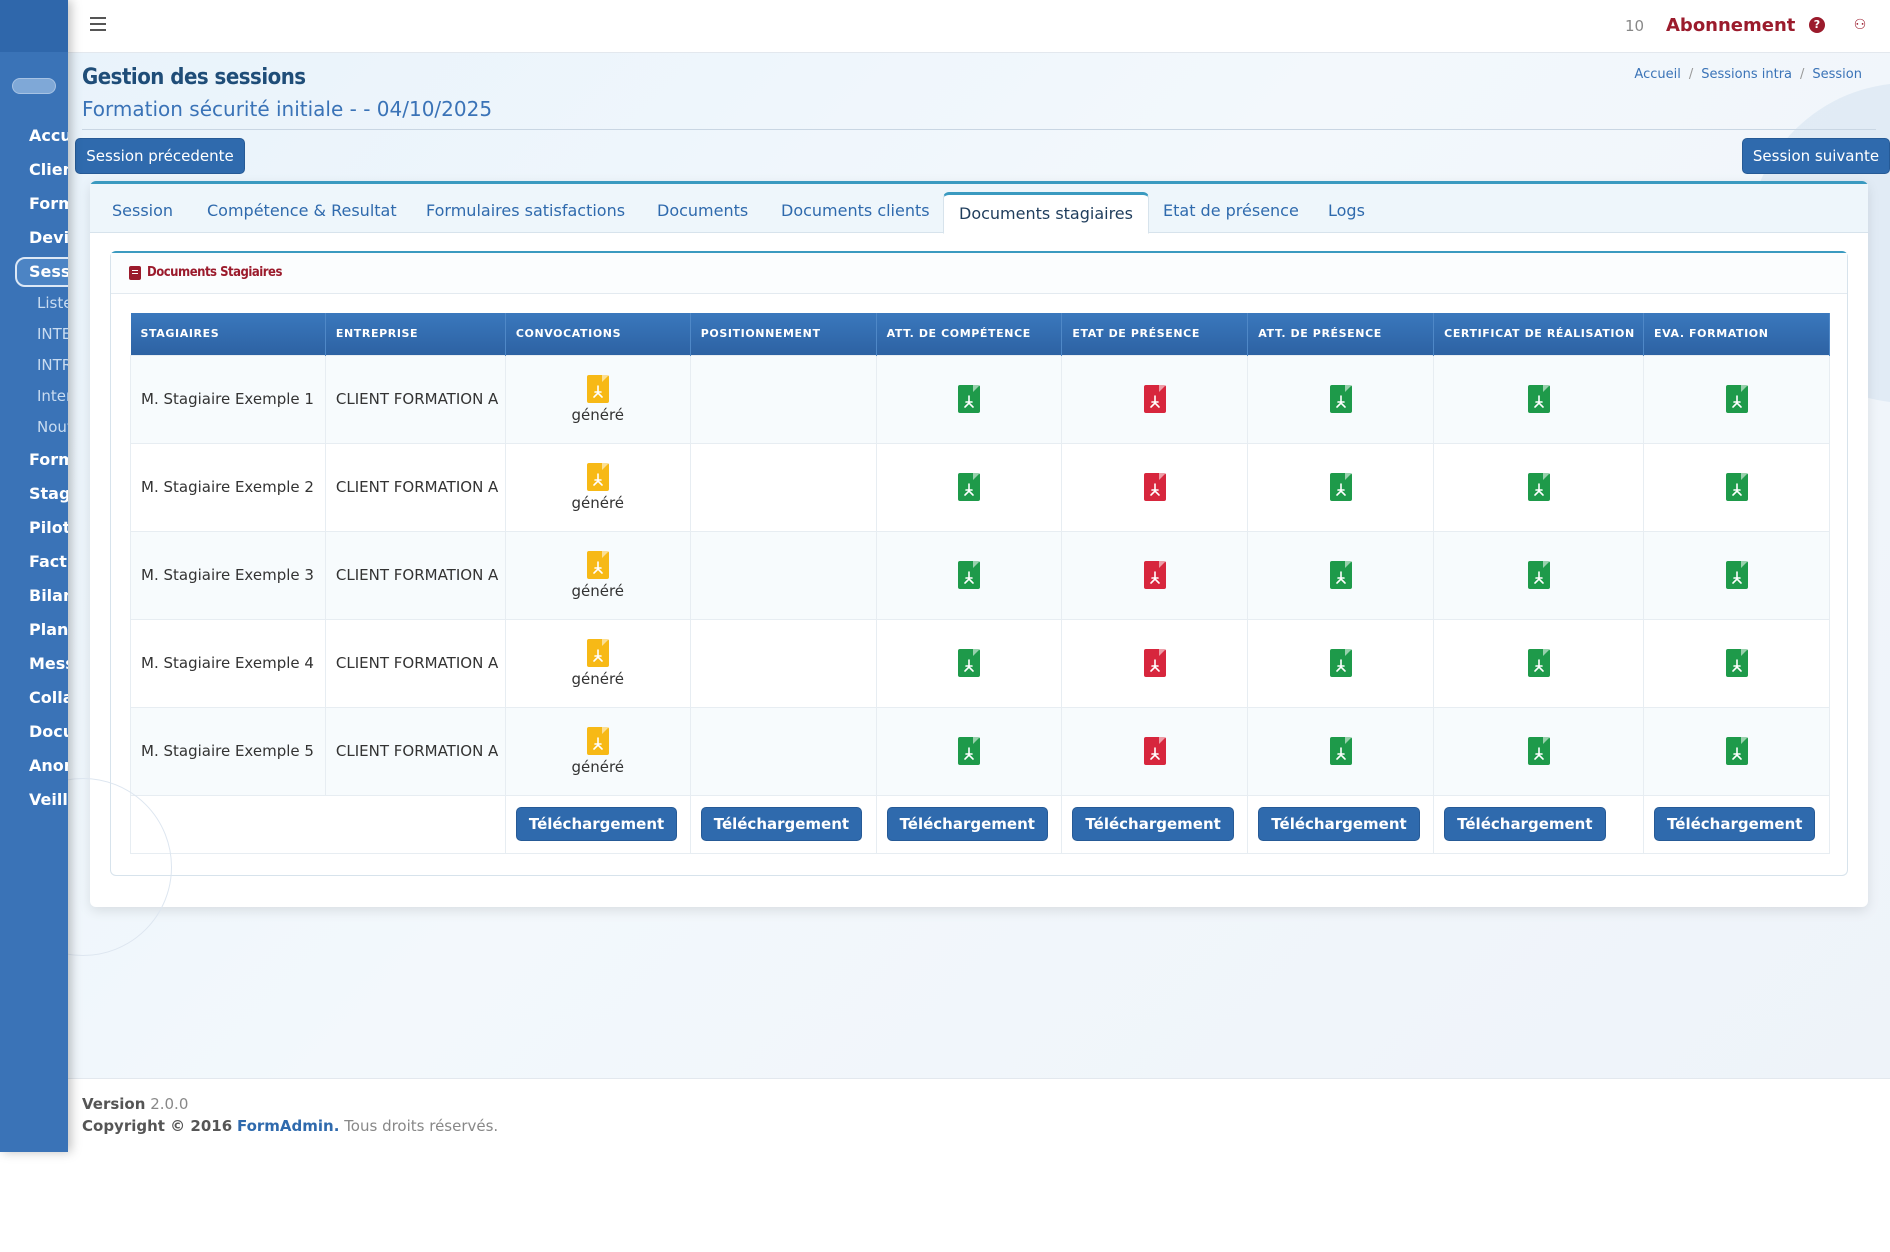  What do you see at coordinates (160, 156) in the screenshot?
I see `previous-session-button: Session précedente` at bounding box center [160, 156].